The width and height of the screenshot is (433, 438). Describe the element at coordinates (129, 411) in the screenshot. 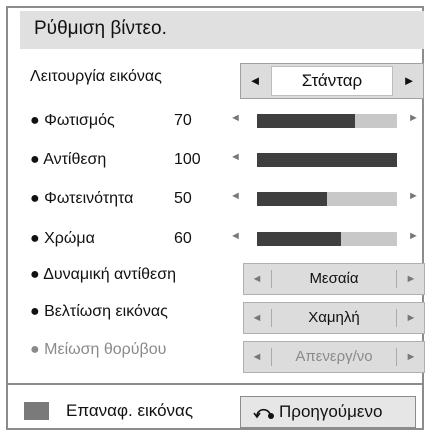

I see `reset-picture-label: Επαναφ. εικόνας` at that location.